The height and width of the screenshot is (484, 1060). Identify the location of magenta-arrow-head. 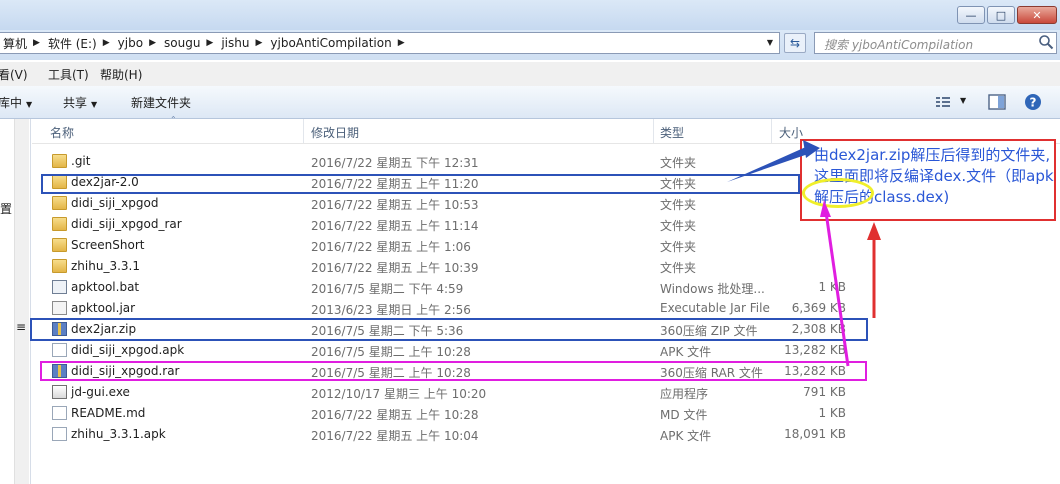
(825, 208).